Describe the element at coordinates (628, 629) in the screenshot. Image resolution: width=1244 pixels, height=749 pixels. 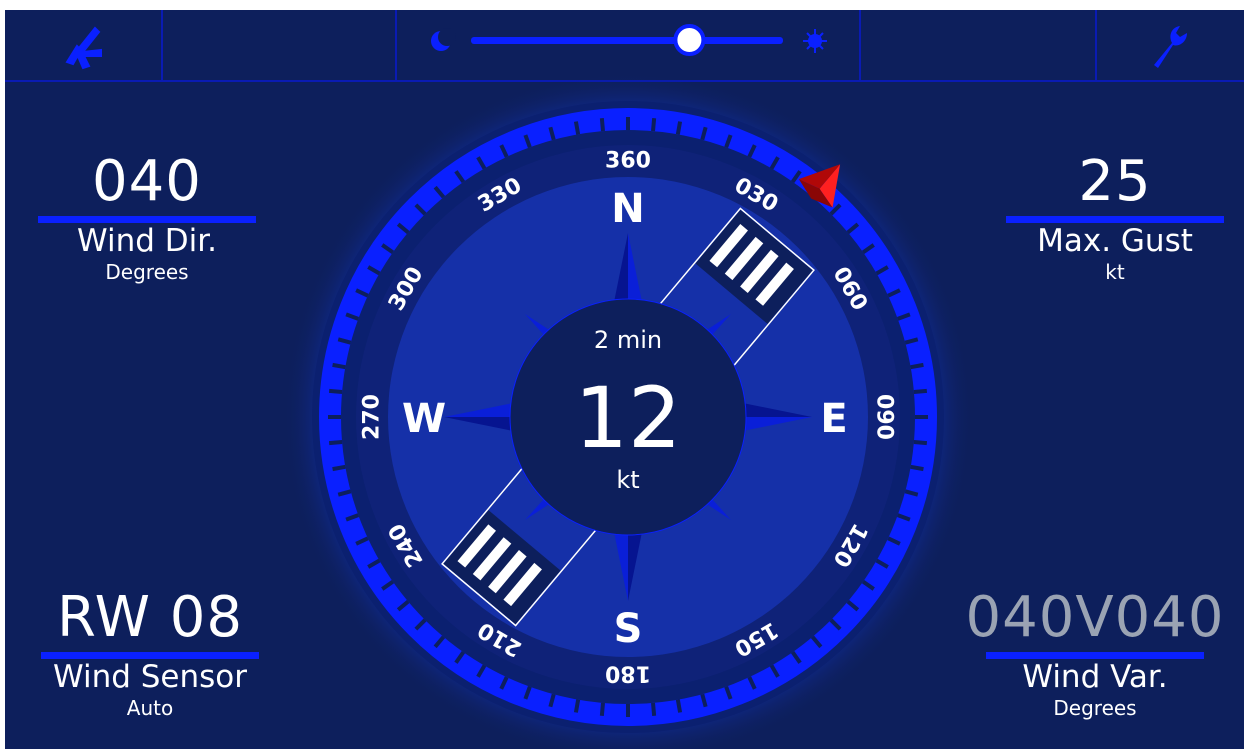
I see `cardinal-s: S` at that location.